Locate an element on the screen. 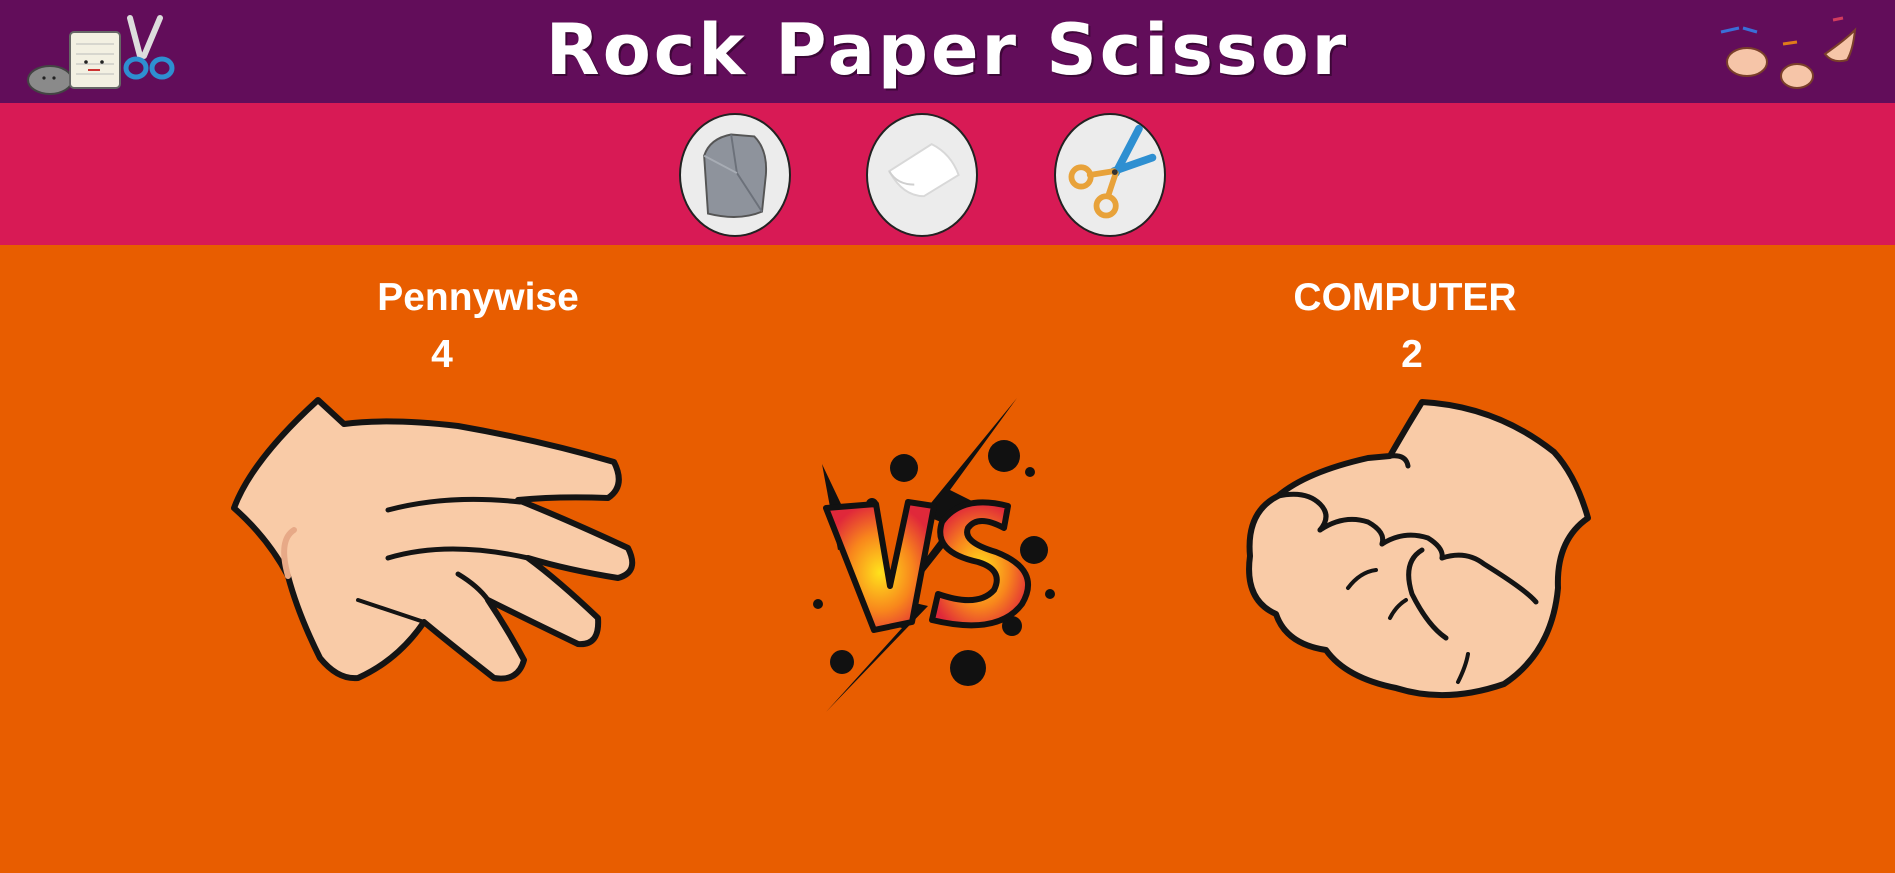  rock-choice-button is located at coordinates (735, 175).